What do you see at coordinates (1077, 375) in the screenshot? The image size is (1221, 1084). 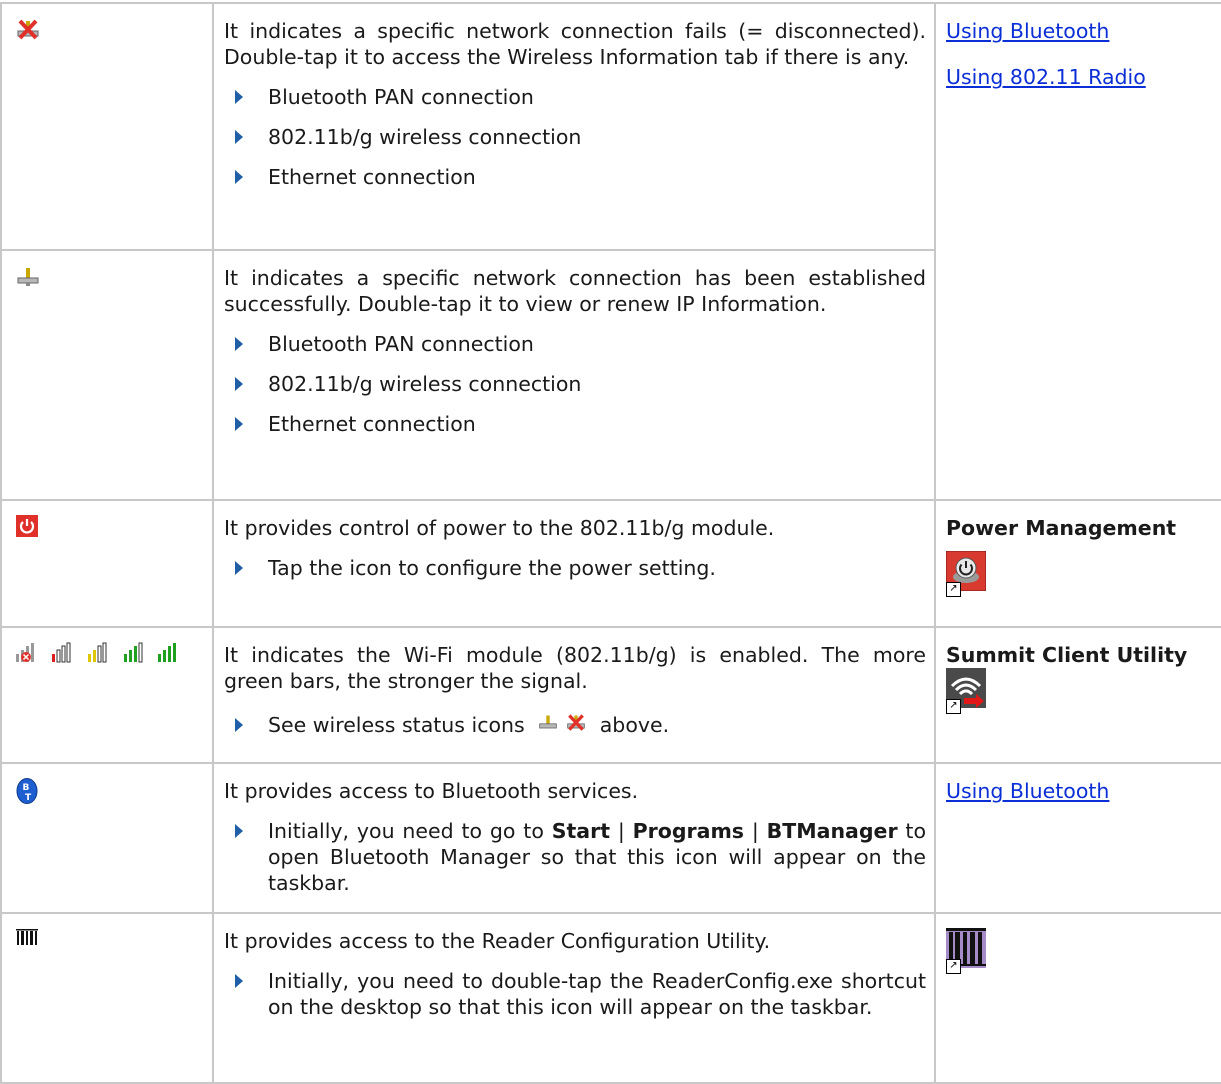 I see `reference-cell` at bounding box center [1077, 375].